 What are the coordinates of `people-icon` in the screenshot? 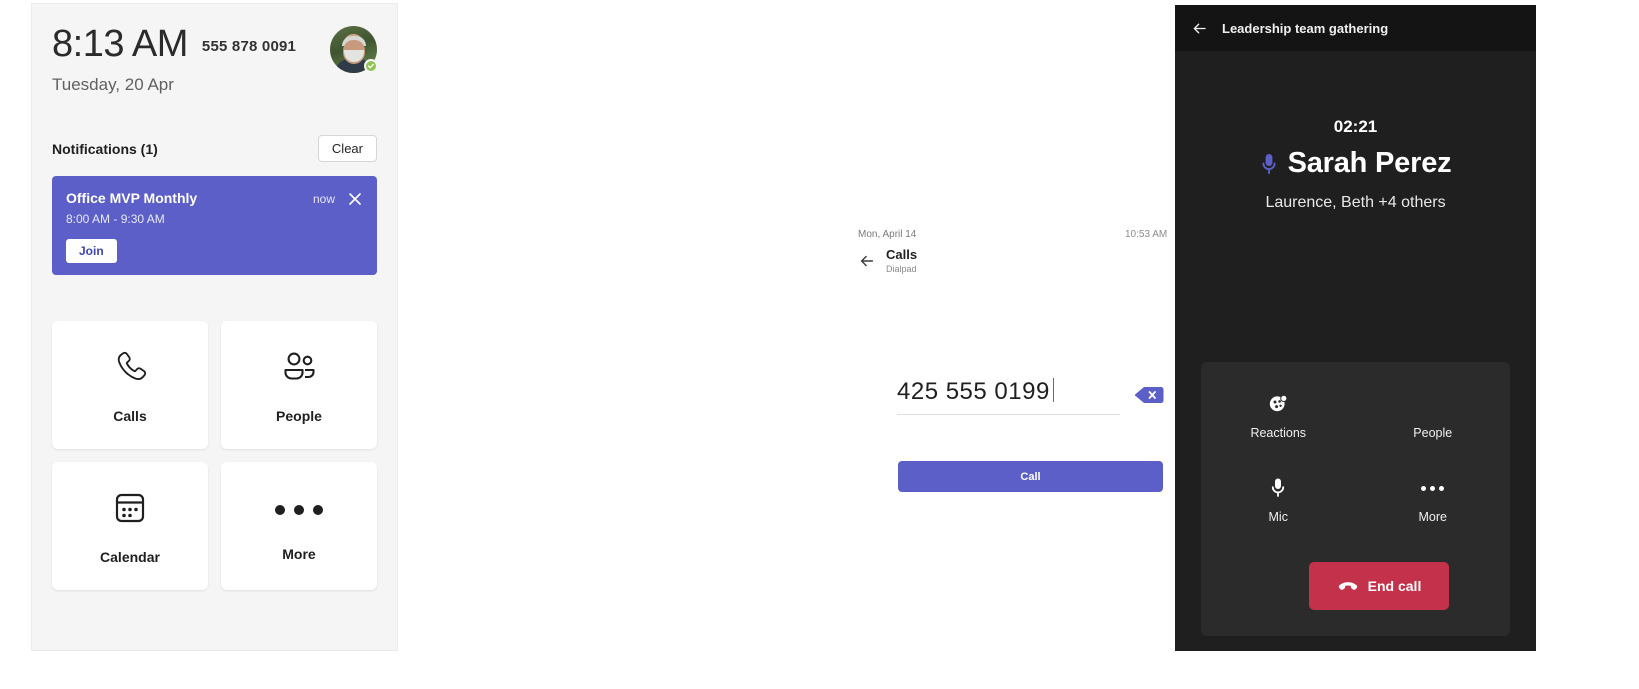 It's located at (299, 369).